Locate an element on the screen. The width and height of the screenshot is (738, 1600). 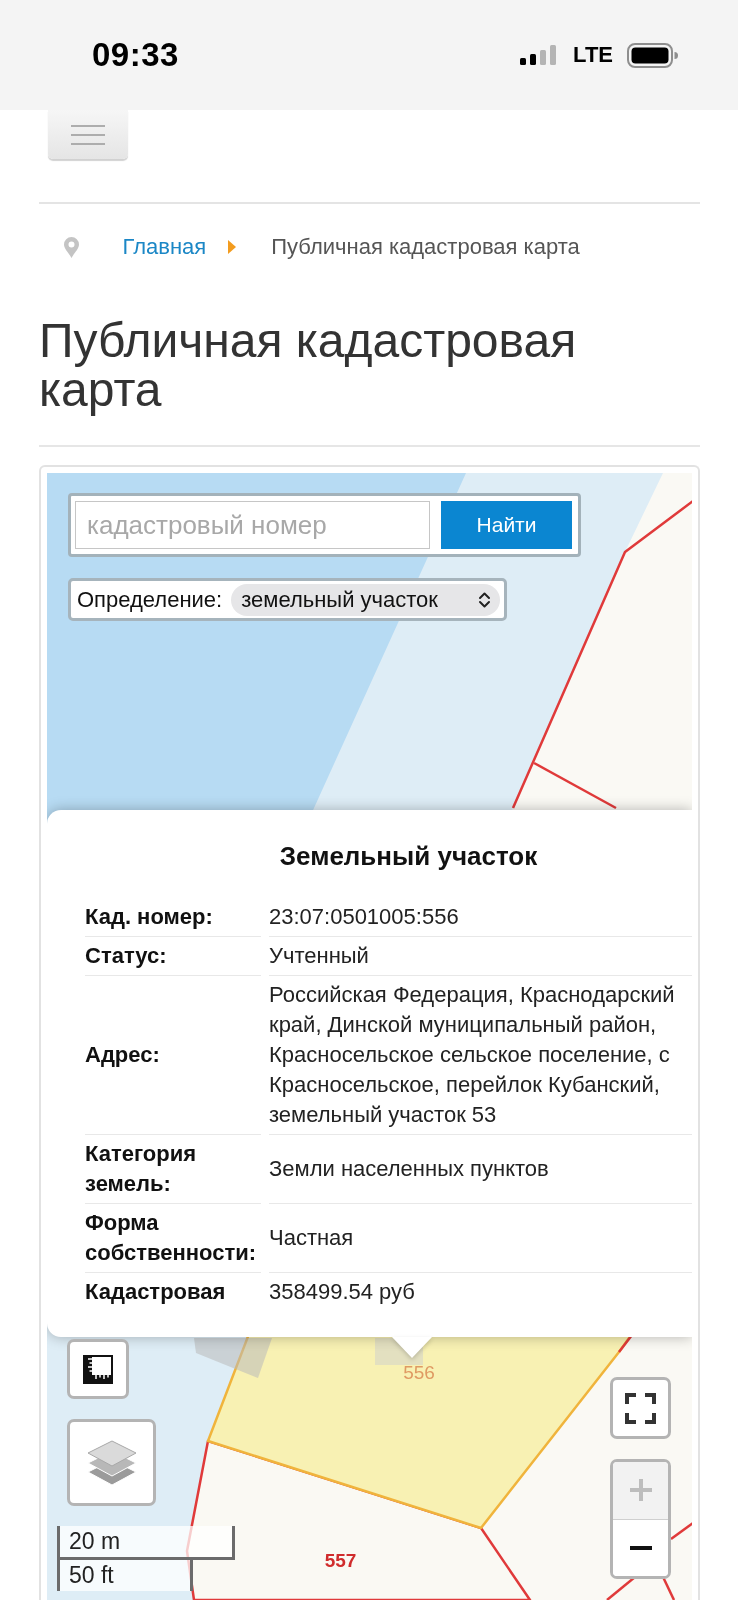
parcel-number: 557 is located at coordinates (340, 1560).